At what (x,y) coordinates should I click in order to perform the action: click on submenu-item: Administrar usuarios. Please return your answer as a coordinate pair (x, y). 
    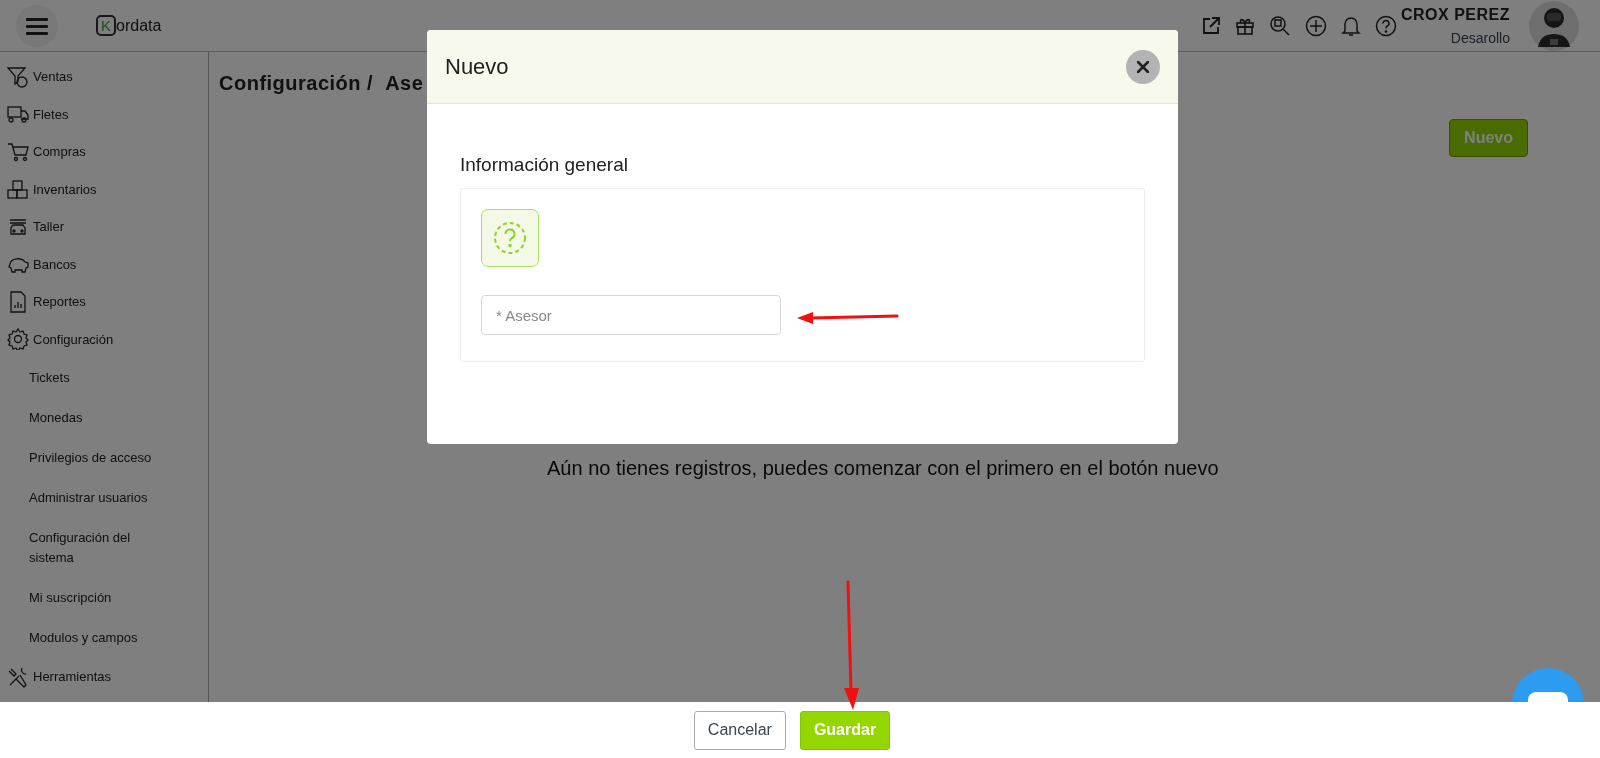
    Looking at the image, I should click on (104, 498).